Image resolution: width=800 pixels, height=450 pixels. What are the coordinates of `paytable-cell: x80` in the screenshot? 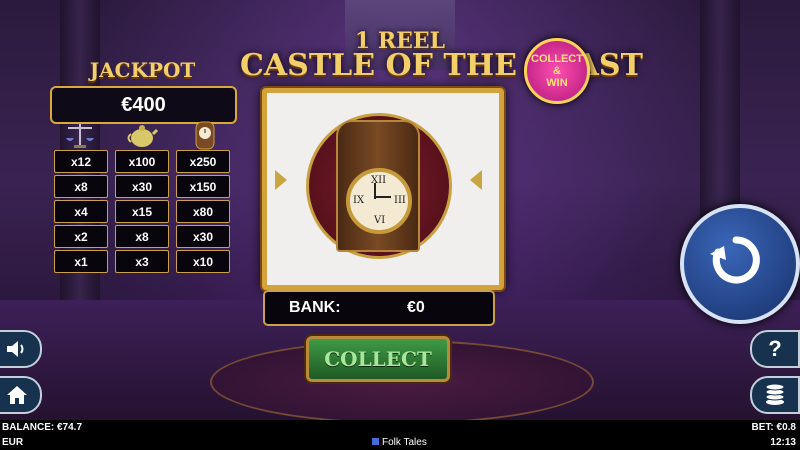 It's located at (203, 211).